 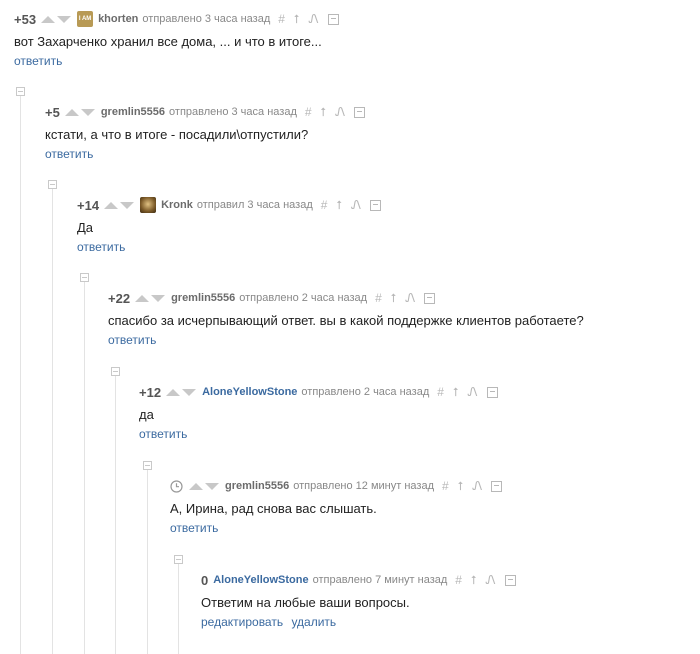 I want to click on comment-text: Да, so click(x=85, y=227).